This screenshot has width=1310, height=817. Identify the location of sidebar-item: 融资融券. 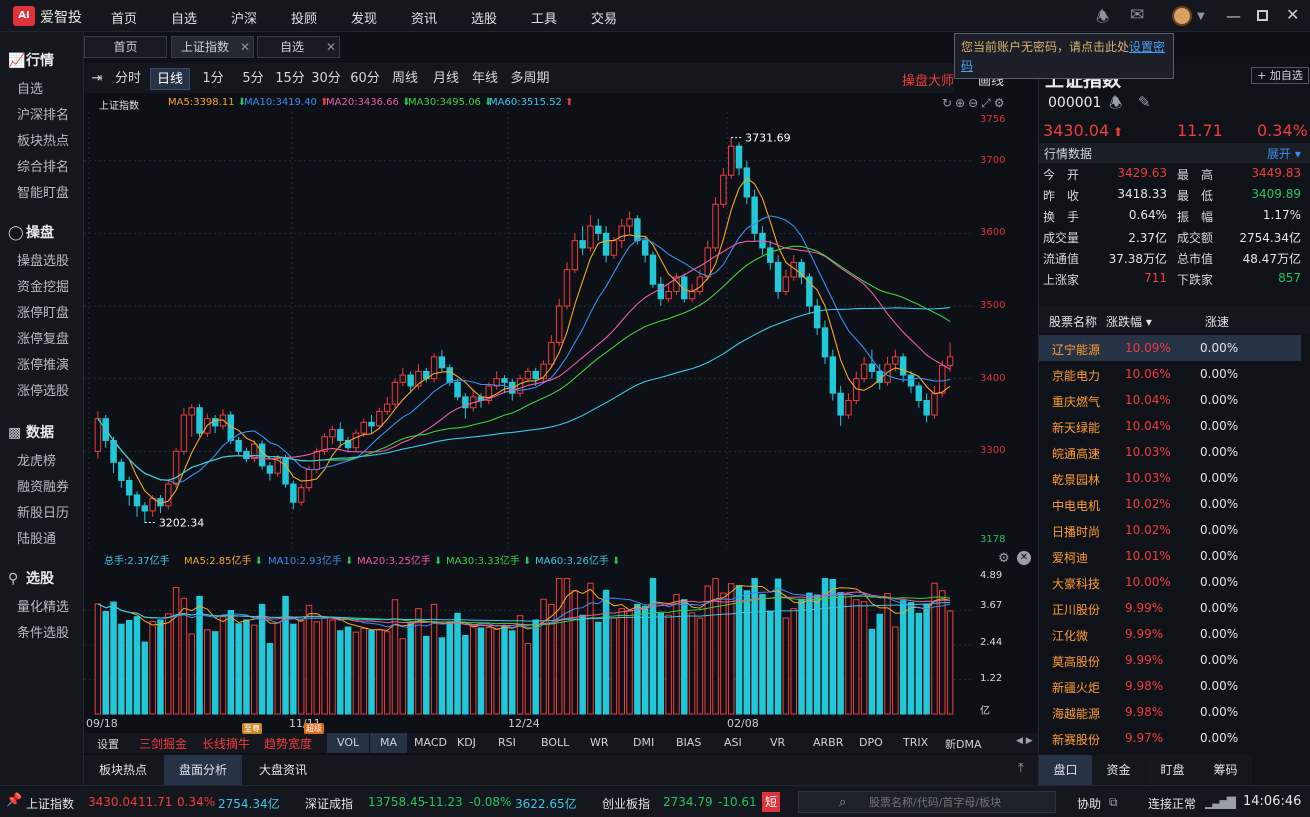
(43, 485).